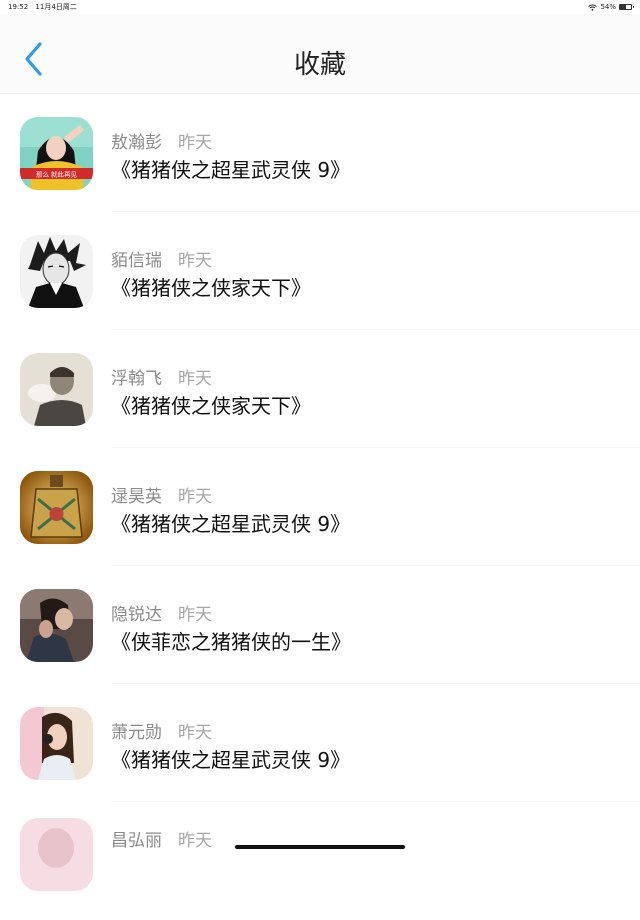 This screenshot has width=640, height=920. Describe the element at coordinates (231, 642) in the screenshot. I see `item-title: 《侠菲恋之猪猪侠的一生》` at that location.